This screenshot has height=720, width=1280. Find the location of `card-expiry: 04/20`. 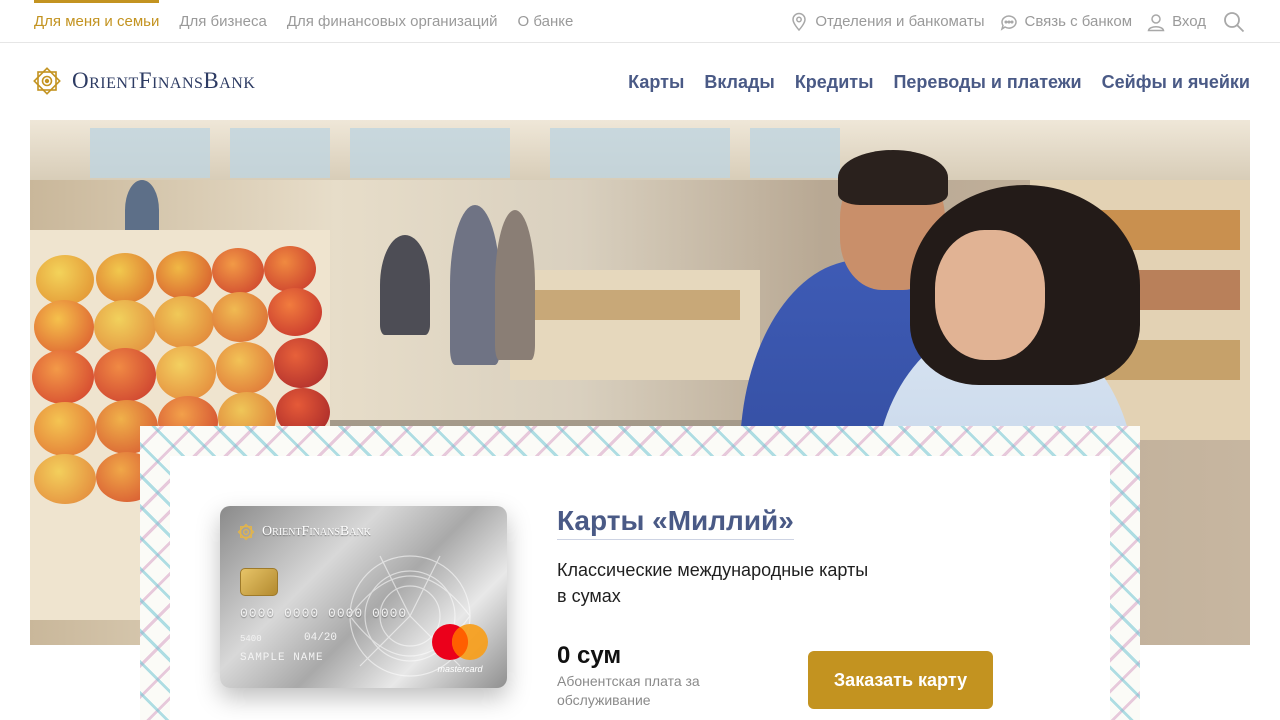

card-expiry: 04/20 is located at coordinates (321, 638).